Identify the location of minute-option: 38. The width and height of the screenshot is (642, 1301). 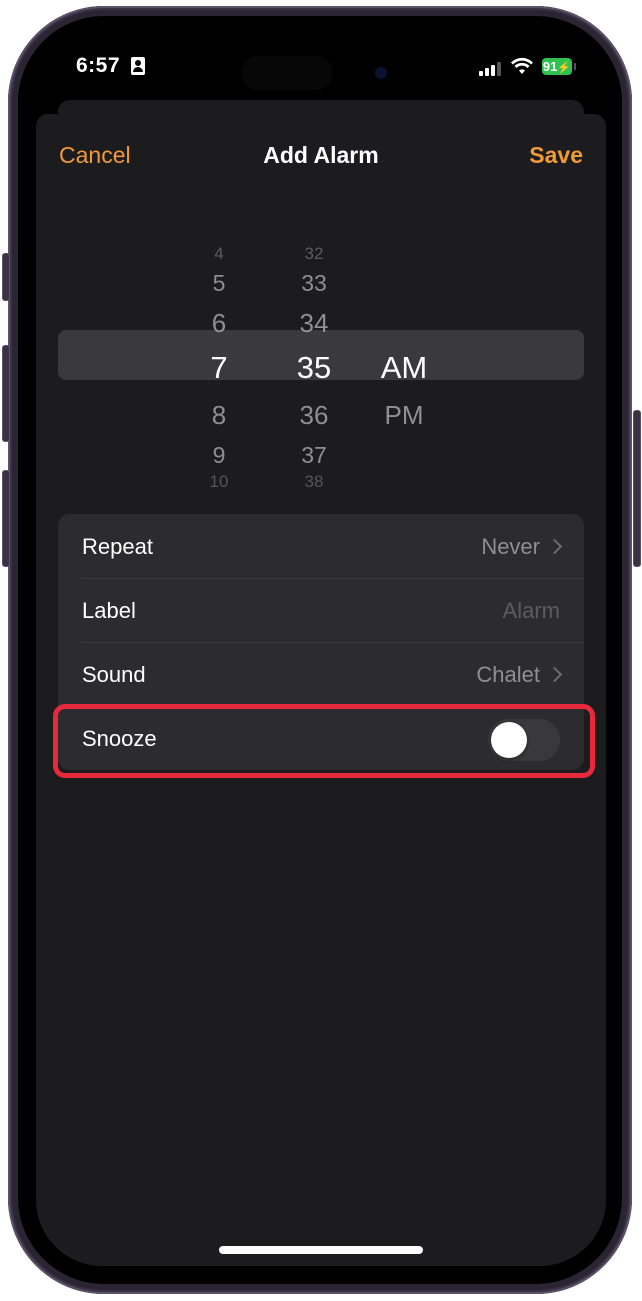
(314, 482).